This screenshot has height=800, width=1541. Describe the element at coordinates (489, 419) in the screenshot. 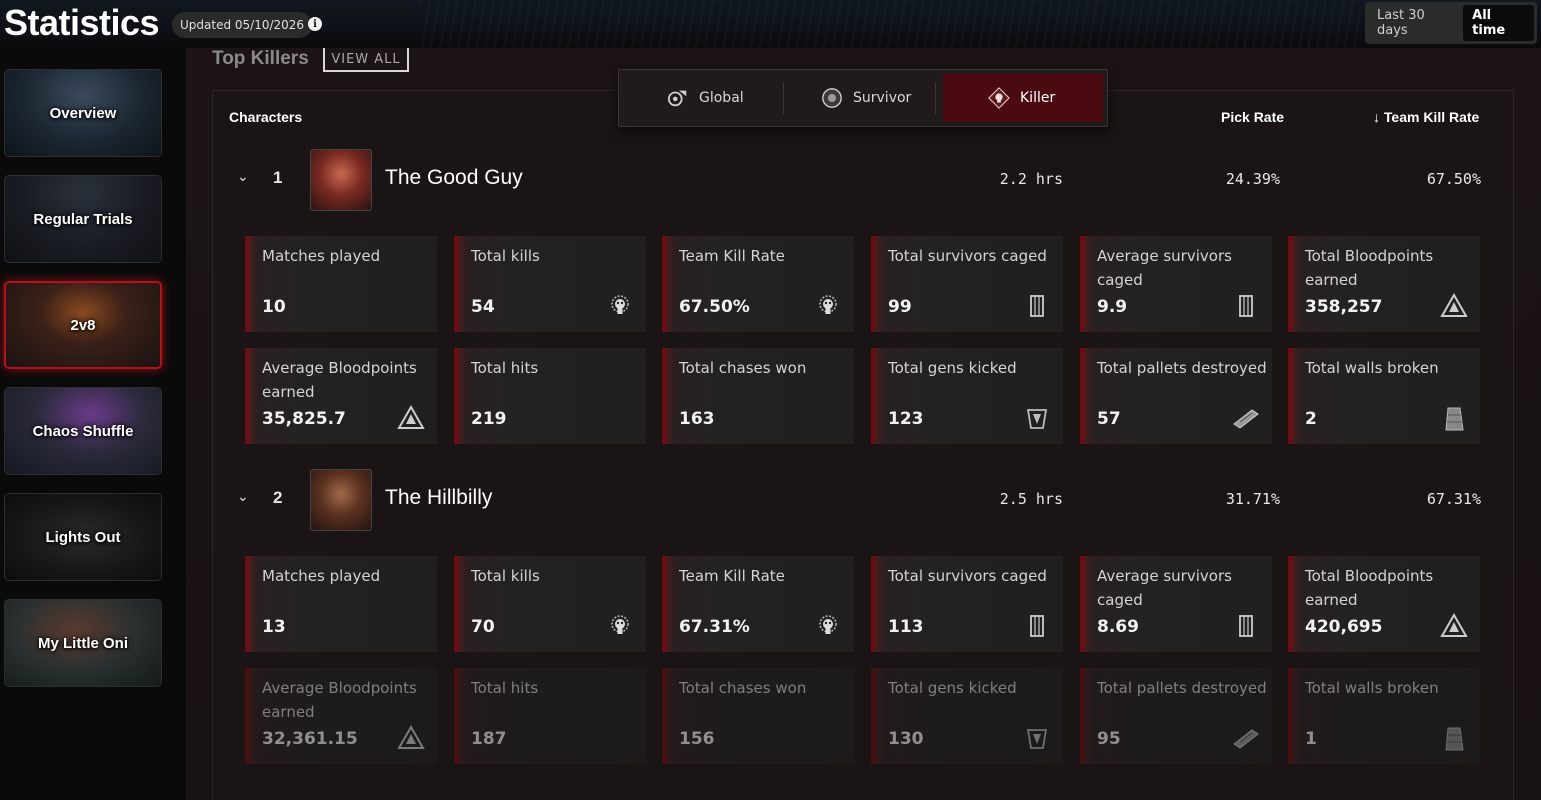

I see `stat-value: 219` at that location.